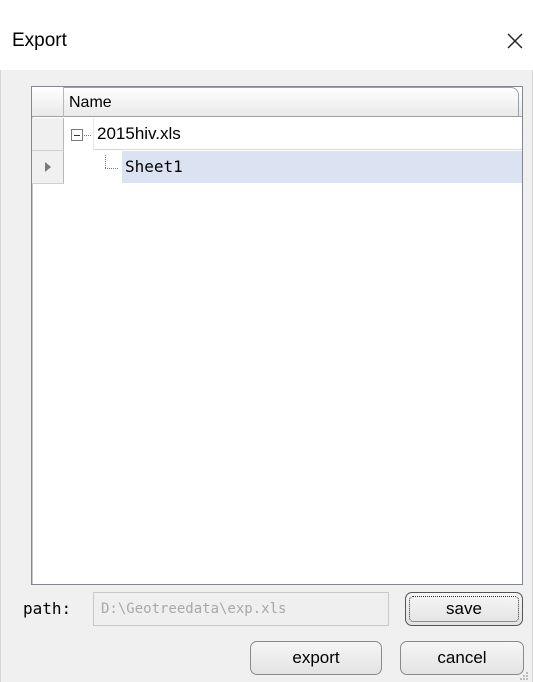 This screenshot has width=533, height=682. I want to click on row-body: Sheet1, so click(293, 167).